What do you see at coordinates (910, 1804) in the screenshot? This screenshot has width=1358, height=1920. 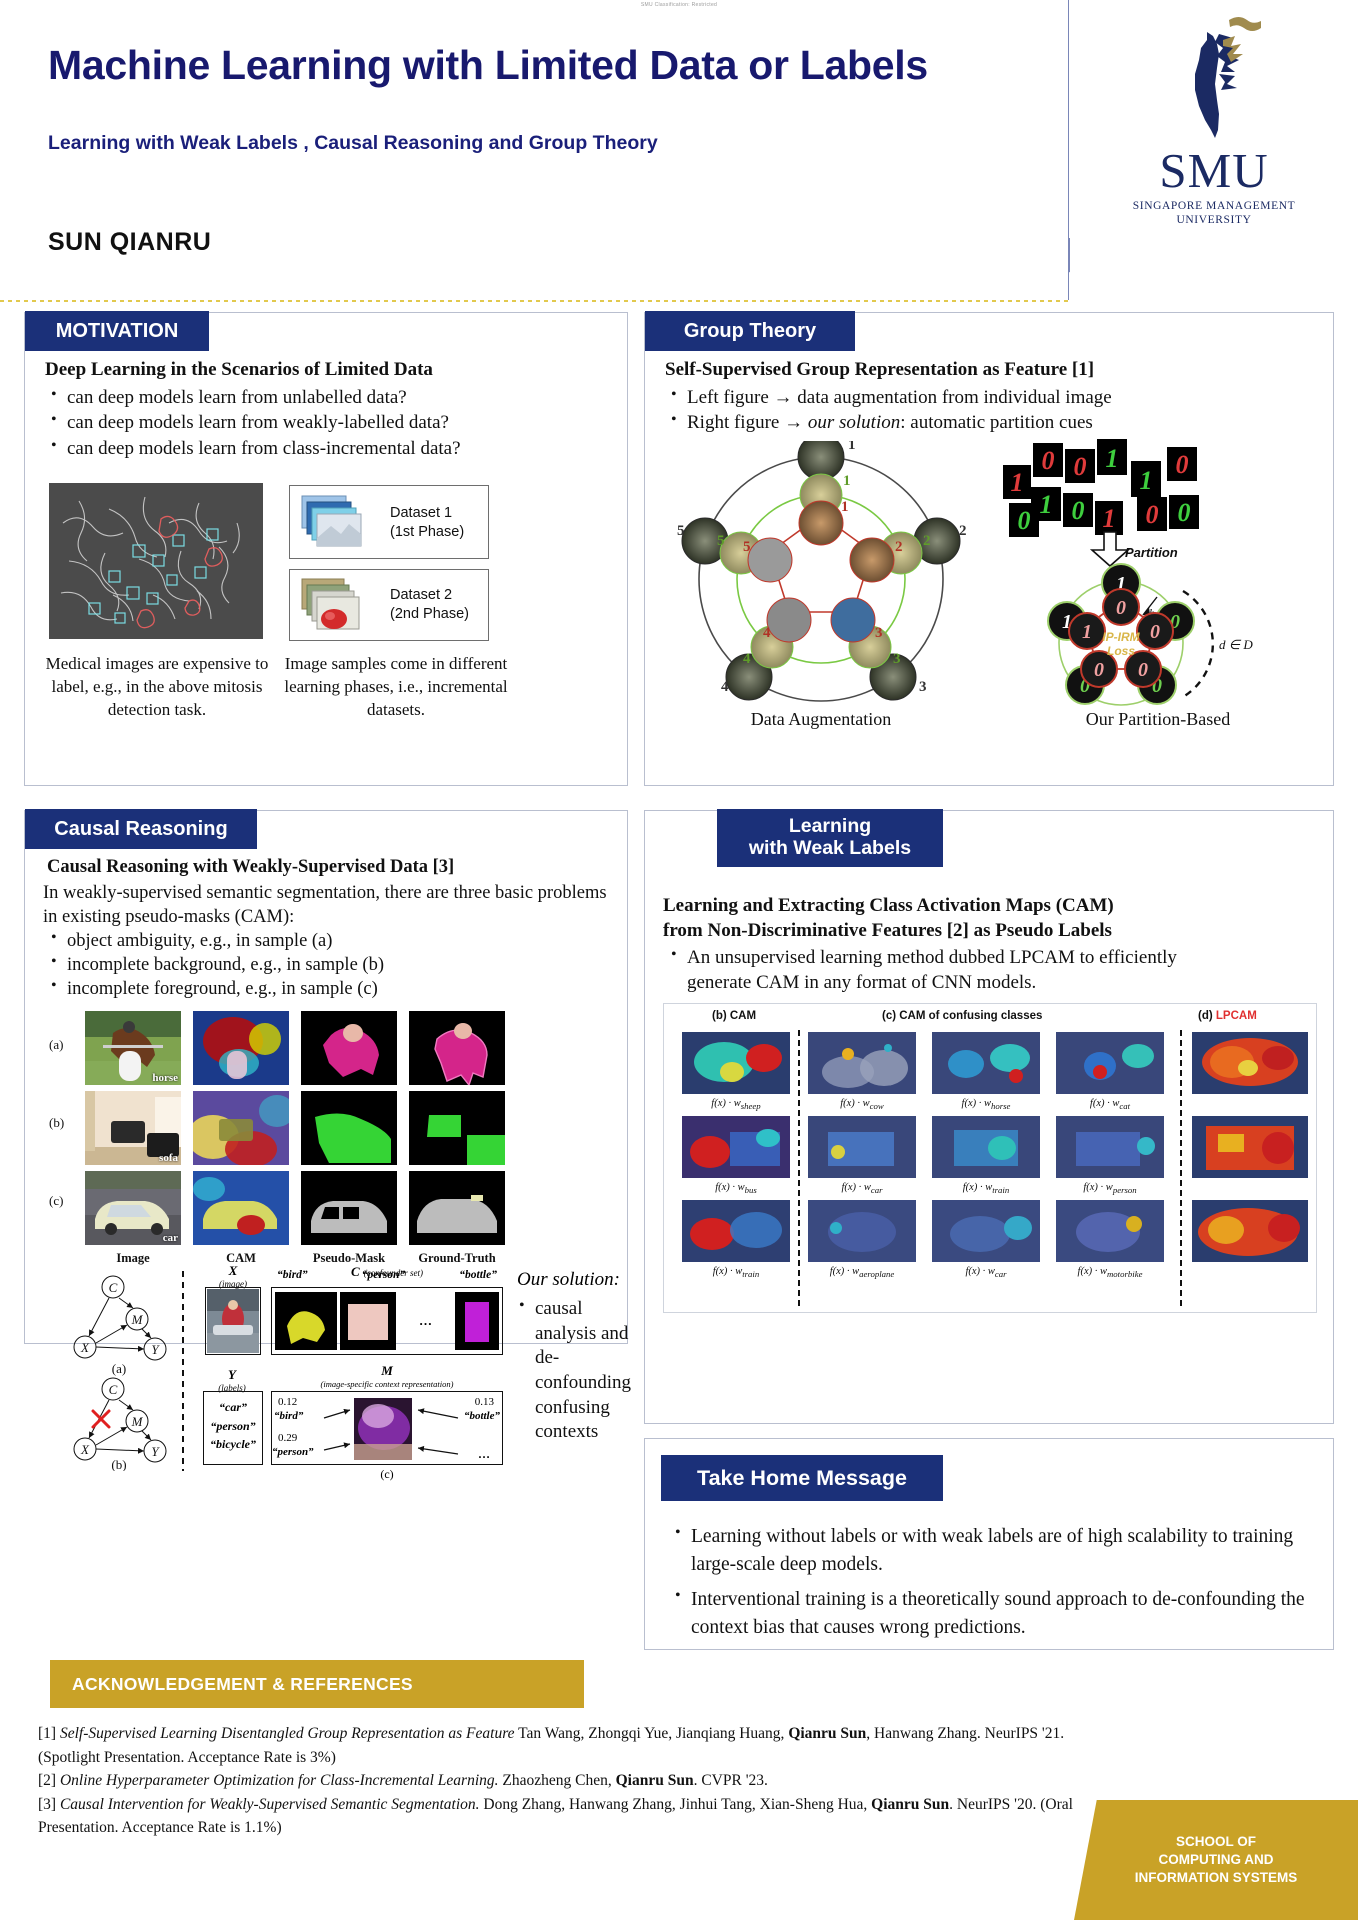 I see `reference-3-author-bold: Qianru Sun` at bounding box center [910, 1804].